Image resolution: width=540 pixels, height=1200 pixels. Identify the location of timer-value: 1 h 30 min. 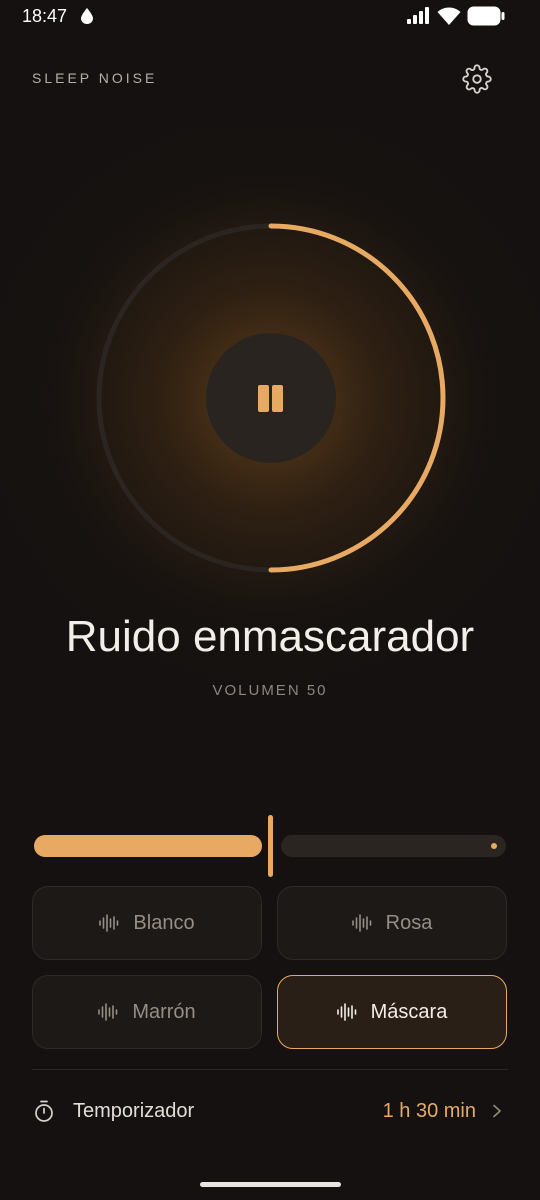
(429, 1111).